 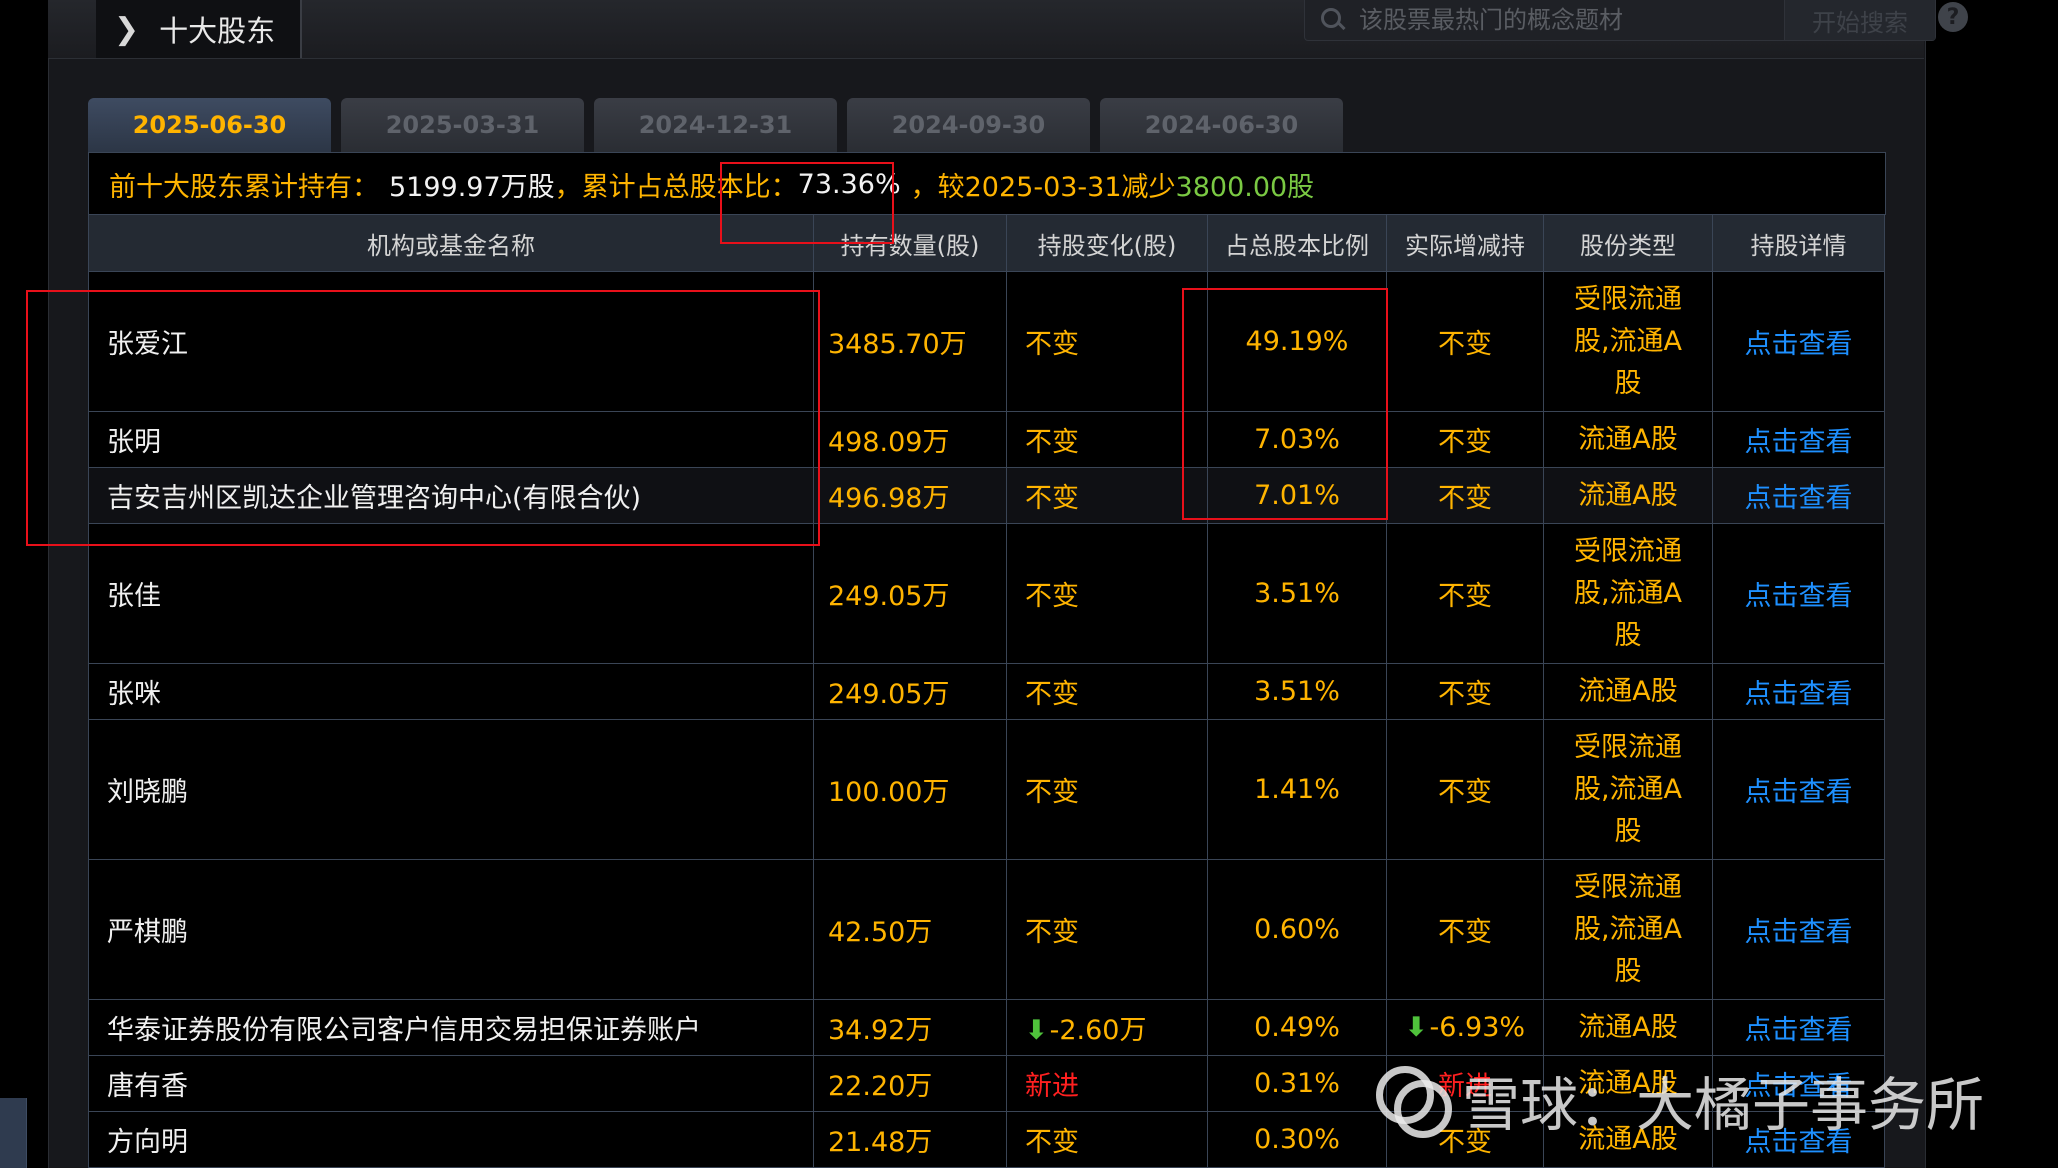 What do you see at coordinates (451, 495) in the screenshot?
I see `holder-name: 吉安吉州区凯达企业管理咨询中心(有限合伙)` at bounding box center [451, 495].